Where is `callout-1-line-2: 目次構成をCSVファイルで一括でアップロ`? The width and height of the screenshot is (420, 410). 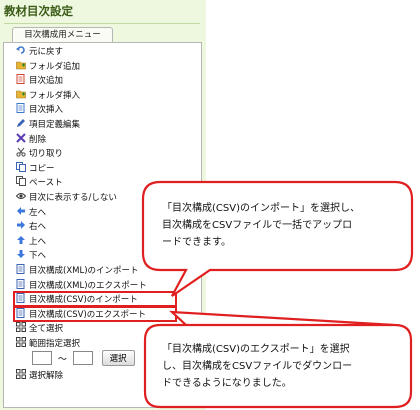
callout-1-line-2: 目次構成をCSVファイルで一括でアップロ is located at coordinates (257, 225).